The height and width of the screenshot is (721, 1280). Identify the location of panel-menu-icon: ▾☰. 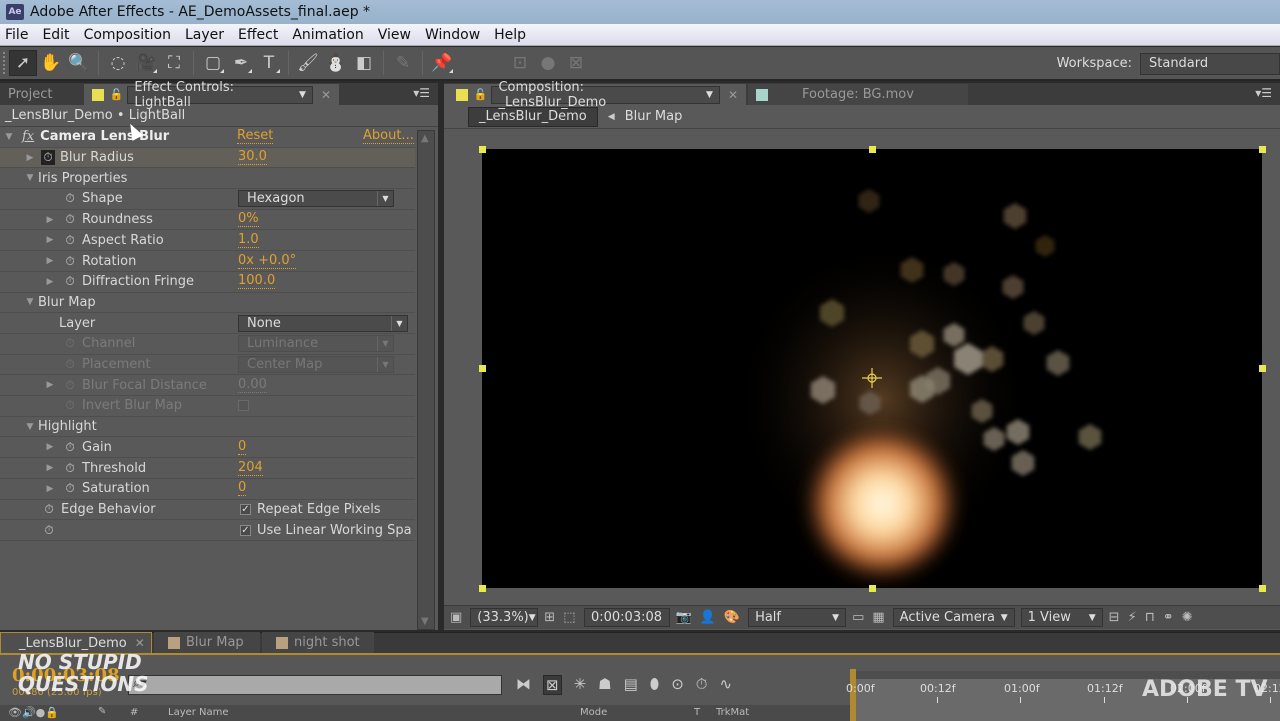
(1263, 93).